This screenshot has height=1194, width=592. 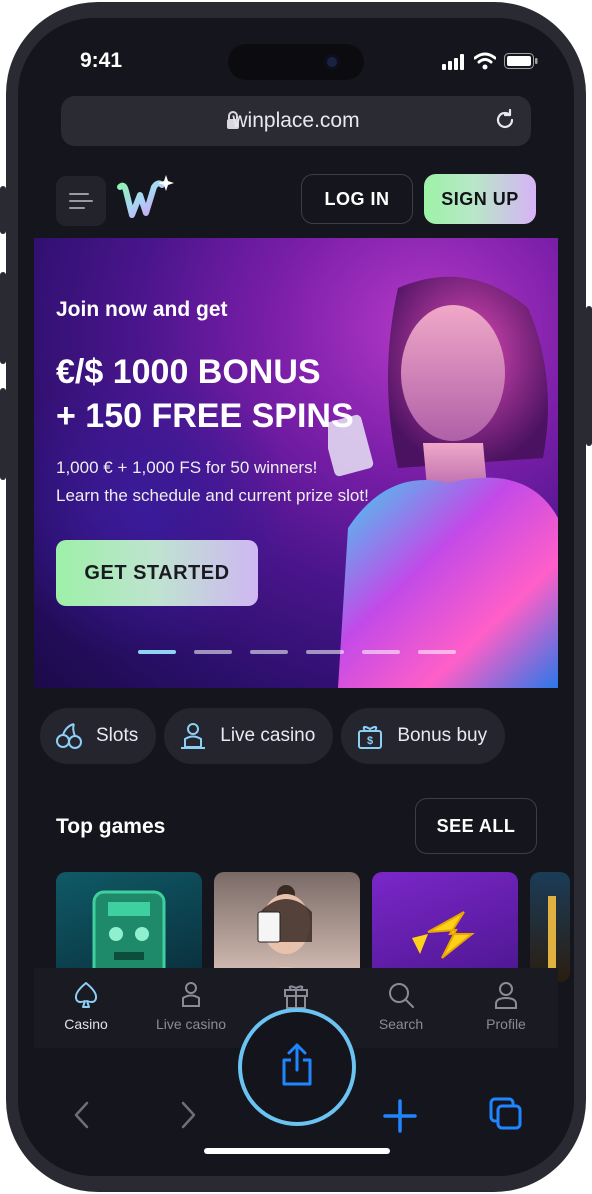 What do you see at coordinates (79, 194) in the screenshot?
I see `menu-icon` at bounding box center [79, 194].